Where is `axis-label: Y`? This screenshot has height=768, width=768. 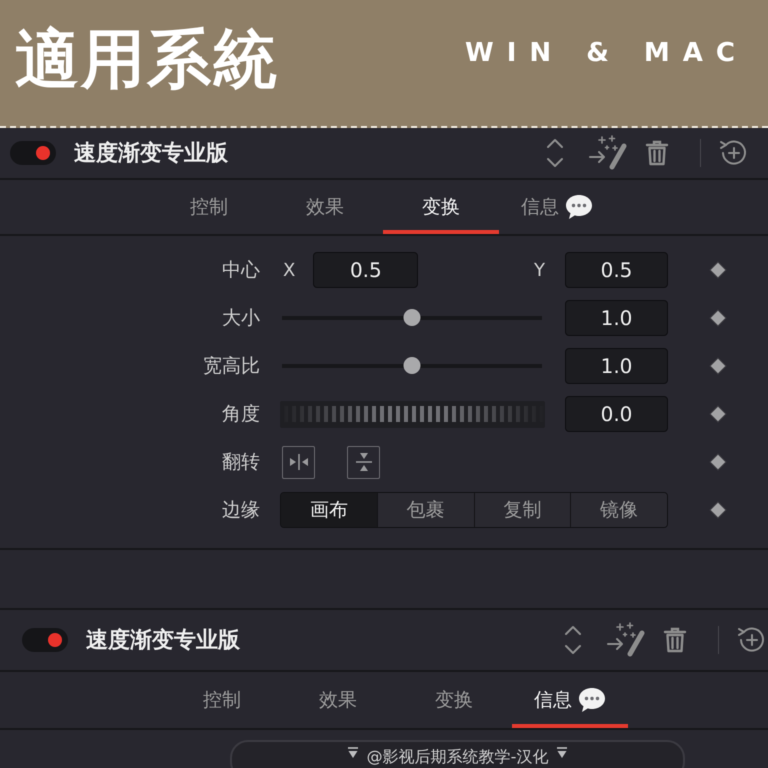
axis-label: Y is located at coordinates (539, 270).